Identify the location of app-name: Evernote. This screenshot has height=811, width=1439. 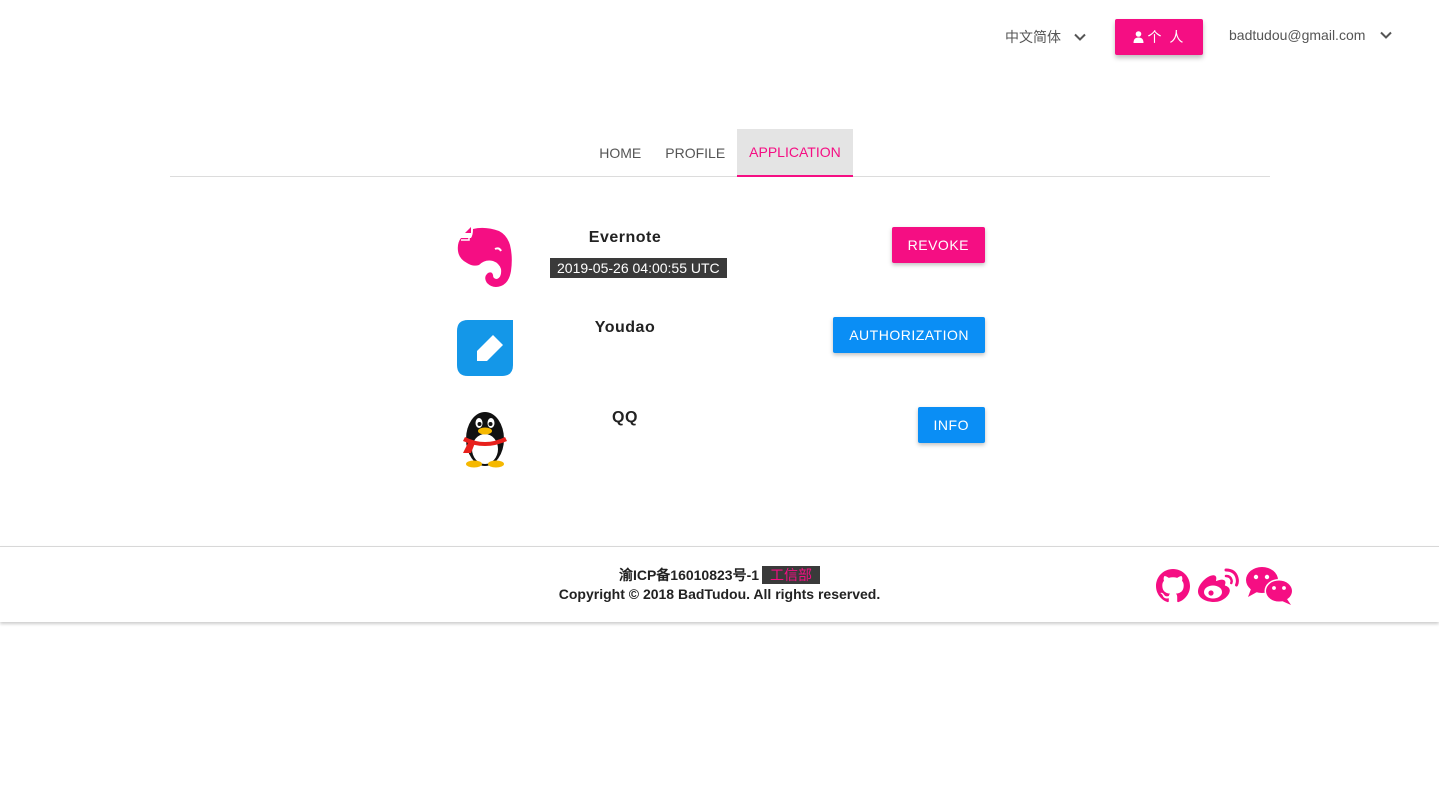
(625, 237).